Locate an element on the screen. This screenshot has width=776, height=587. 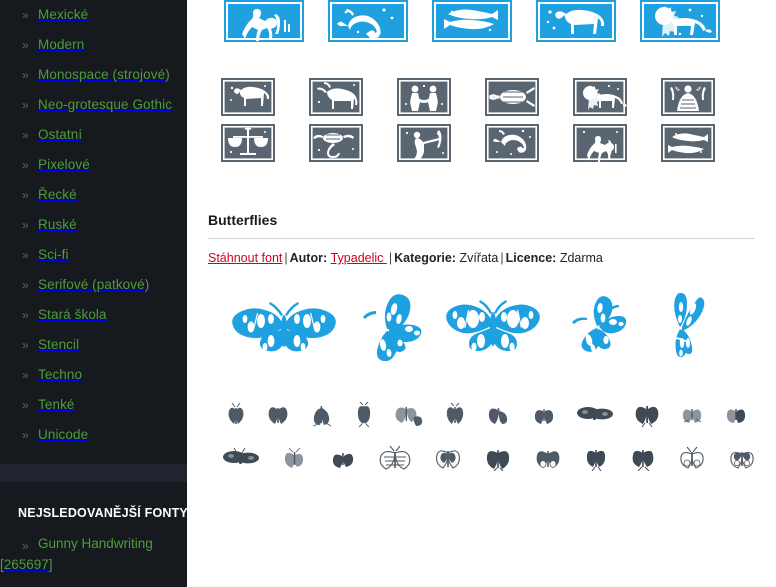
zodiac-glyph-aquarius is located at coordinates (264, 21).